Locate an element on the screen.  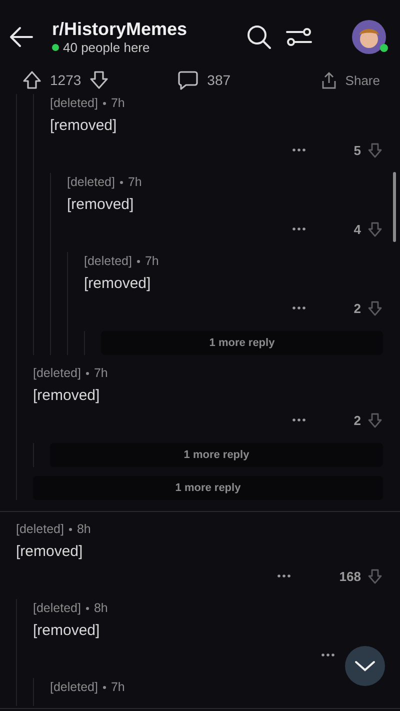
share-label: Share is located at coordinates (362, 80).